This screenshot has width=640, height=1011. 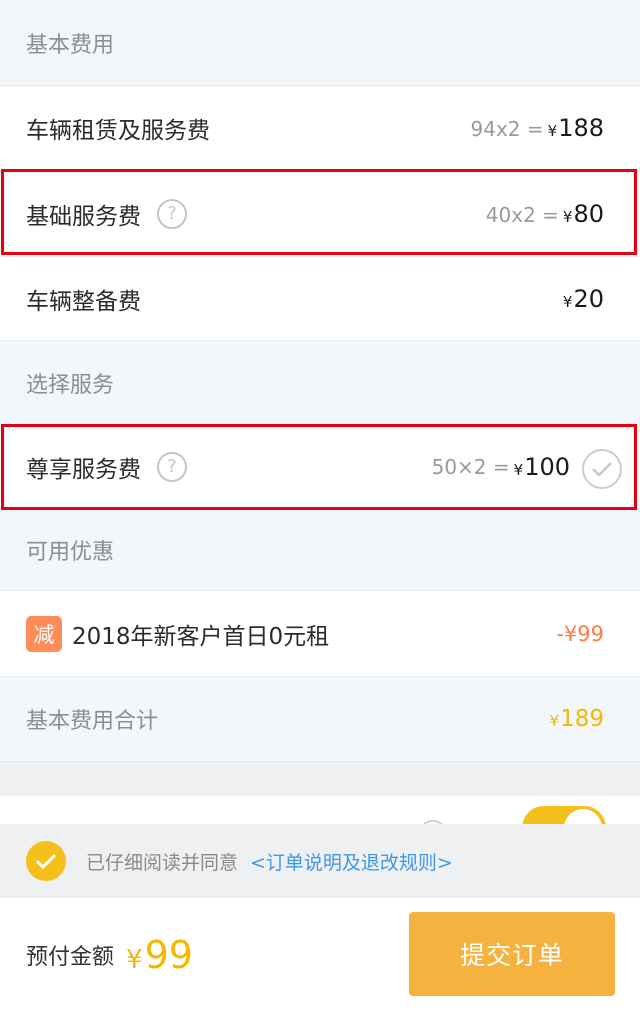 What do you see at coordinates (162, 862) in the screenshot?
I see `agreement-text: 已仔细阅读并同意` at bounding box center [162, 862].